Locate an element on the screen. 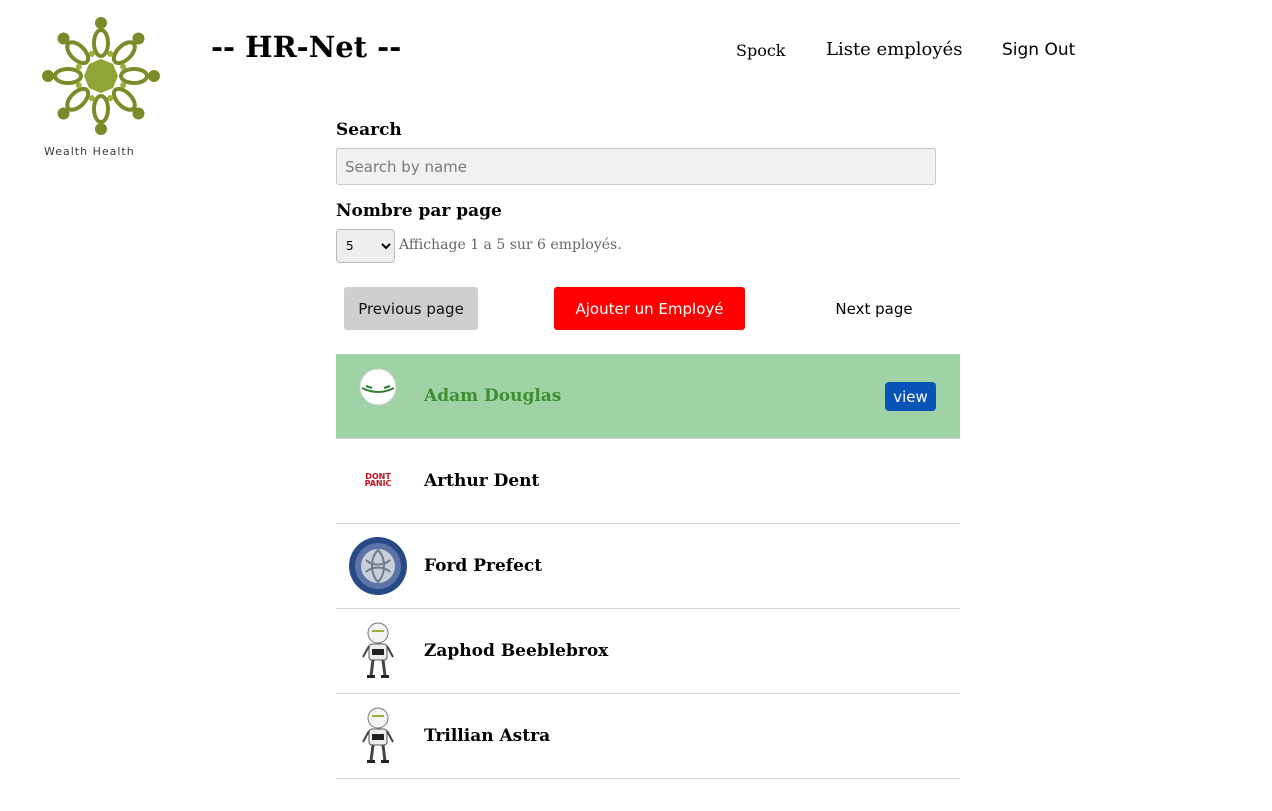  previous-page-button: Previous page is located at coordinates (411, 308).